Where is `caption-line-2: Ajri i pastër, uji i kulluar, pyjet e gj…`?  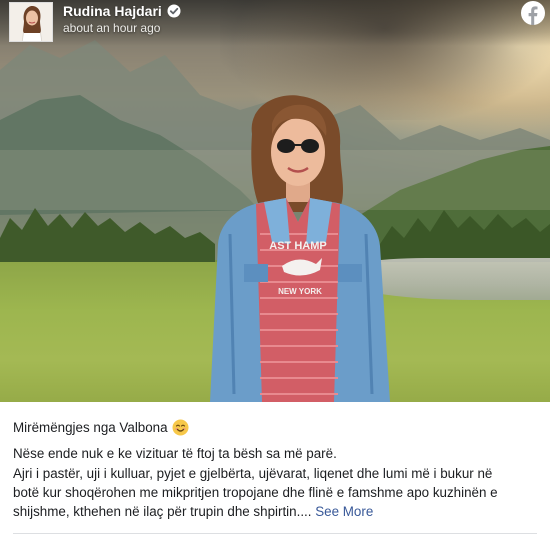
caption-line-2: Ajri i pastër, uji i kulluar, pyjet e gj… is located at coordinates (253, 473).